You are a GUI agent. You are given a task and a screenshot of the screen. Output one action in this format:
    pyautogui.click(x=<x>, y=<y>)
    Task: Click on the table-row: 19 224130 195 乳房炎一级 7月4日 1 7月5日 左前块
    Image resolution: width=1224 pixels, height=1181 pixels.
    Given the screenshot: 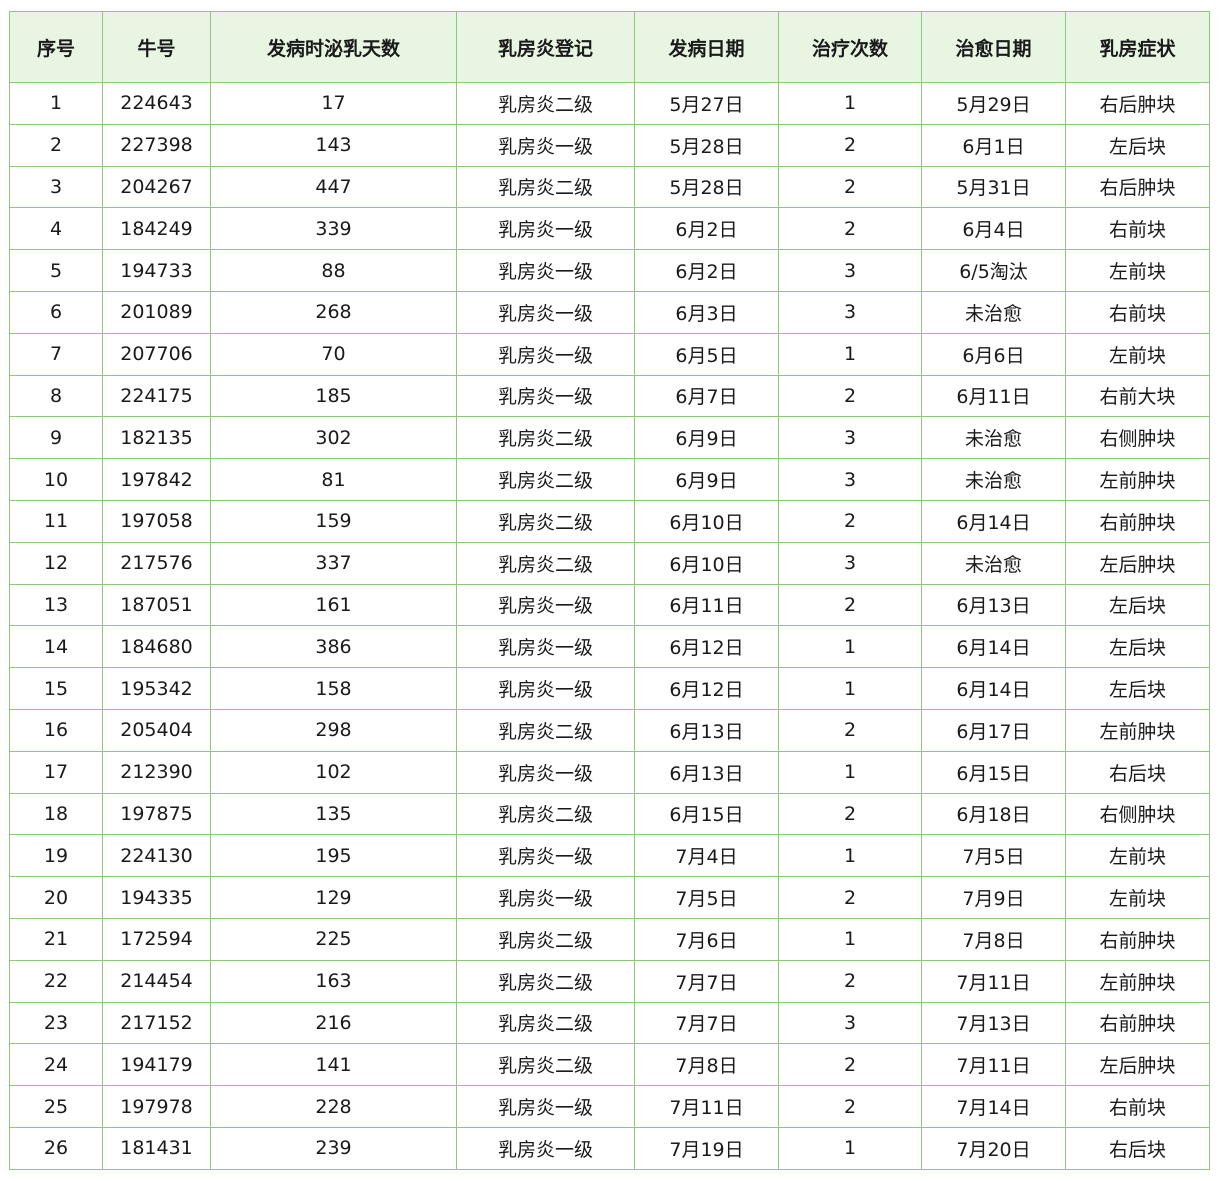 What is the action you would take?
    pyautogui.click(x=609, y=856)
    